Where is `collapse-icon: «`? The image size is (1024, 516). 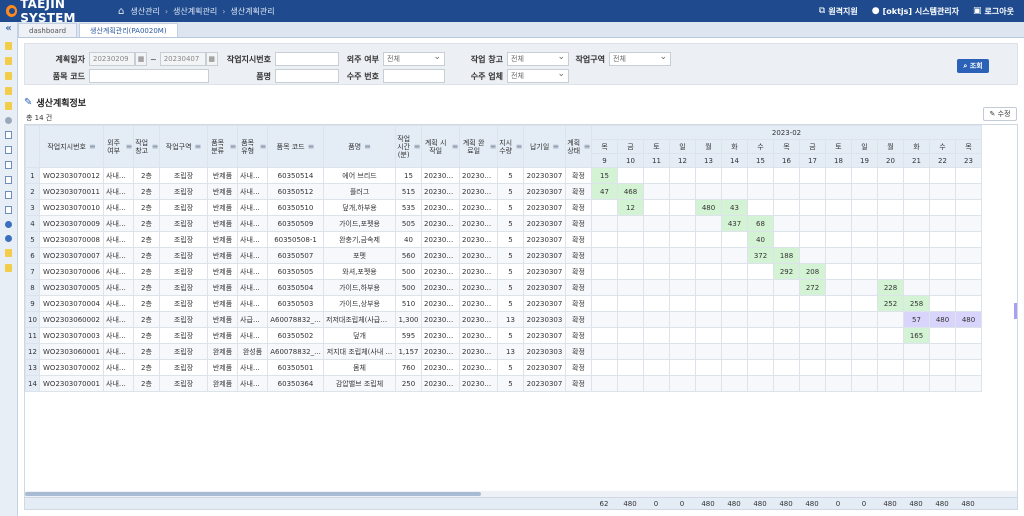
collapse-icon: « is located at coordinates (8, 29).